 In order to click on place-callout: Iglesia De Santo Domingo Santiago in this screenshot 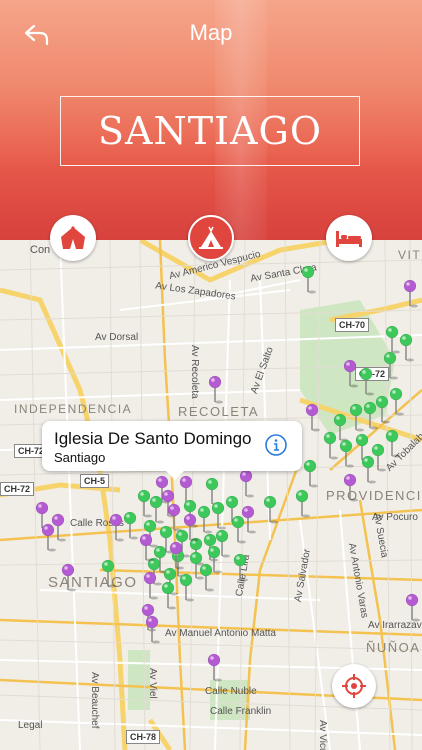, I will do `click(172, 450)`.